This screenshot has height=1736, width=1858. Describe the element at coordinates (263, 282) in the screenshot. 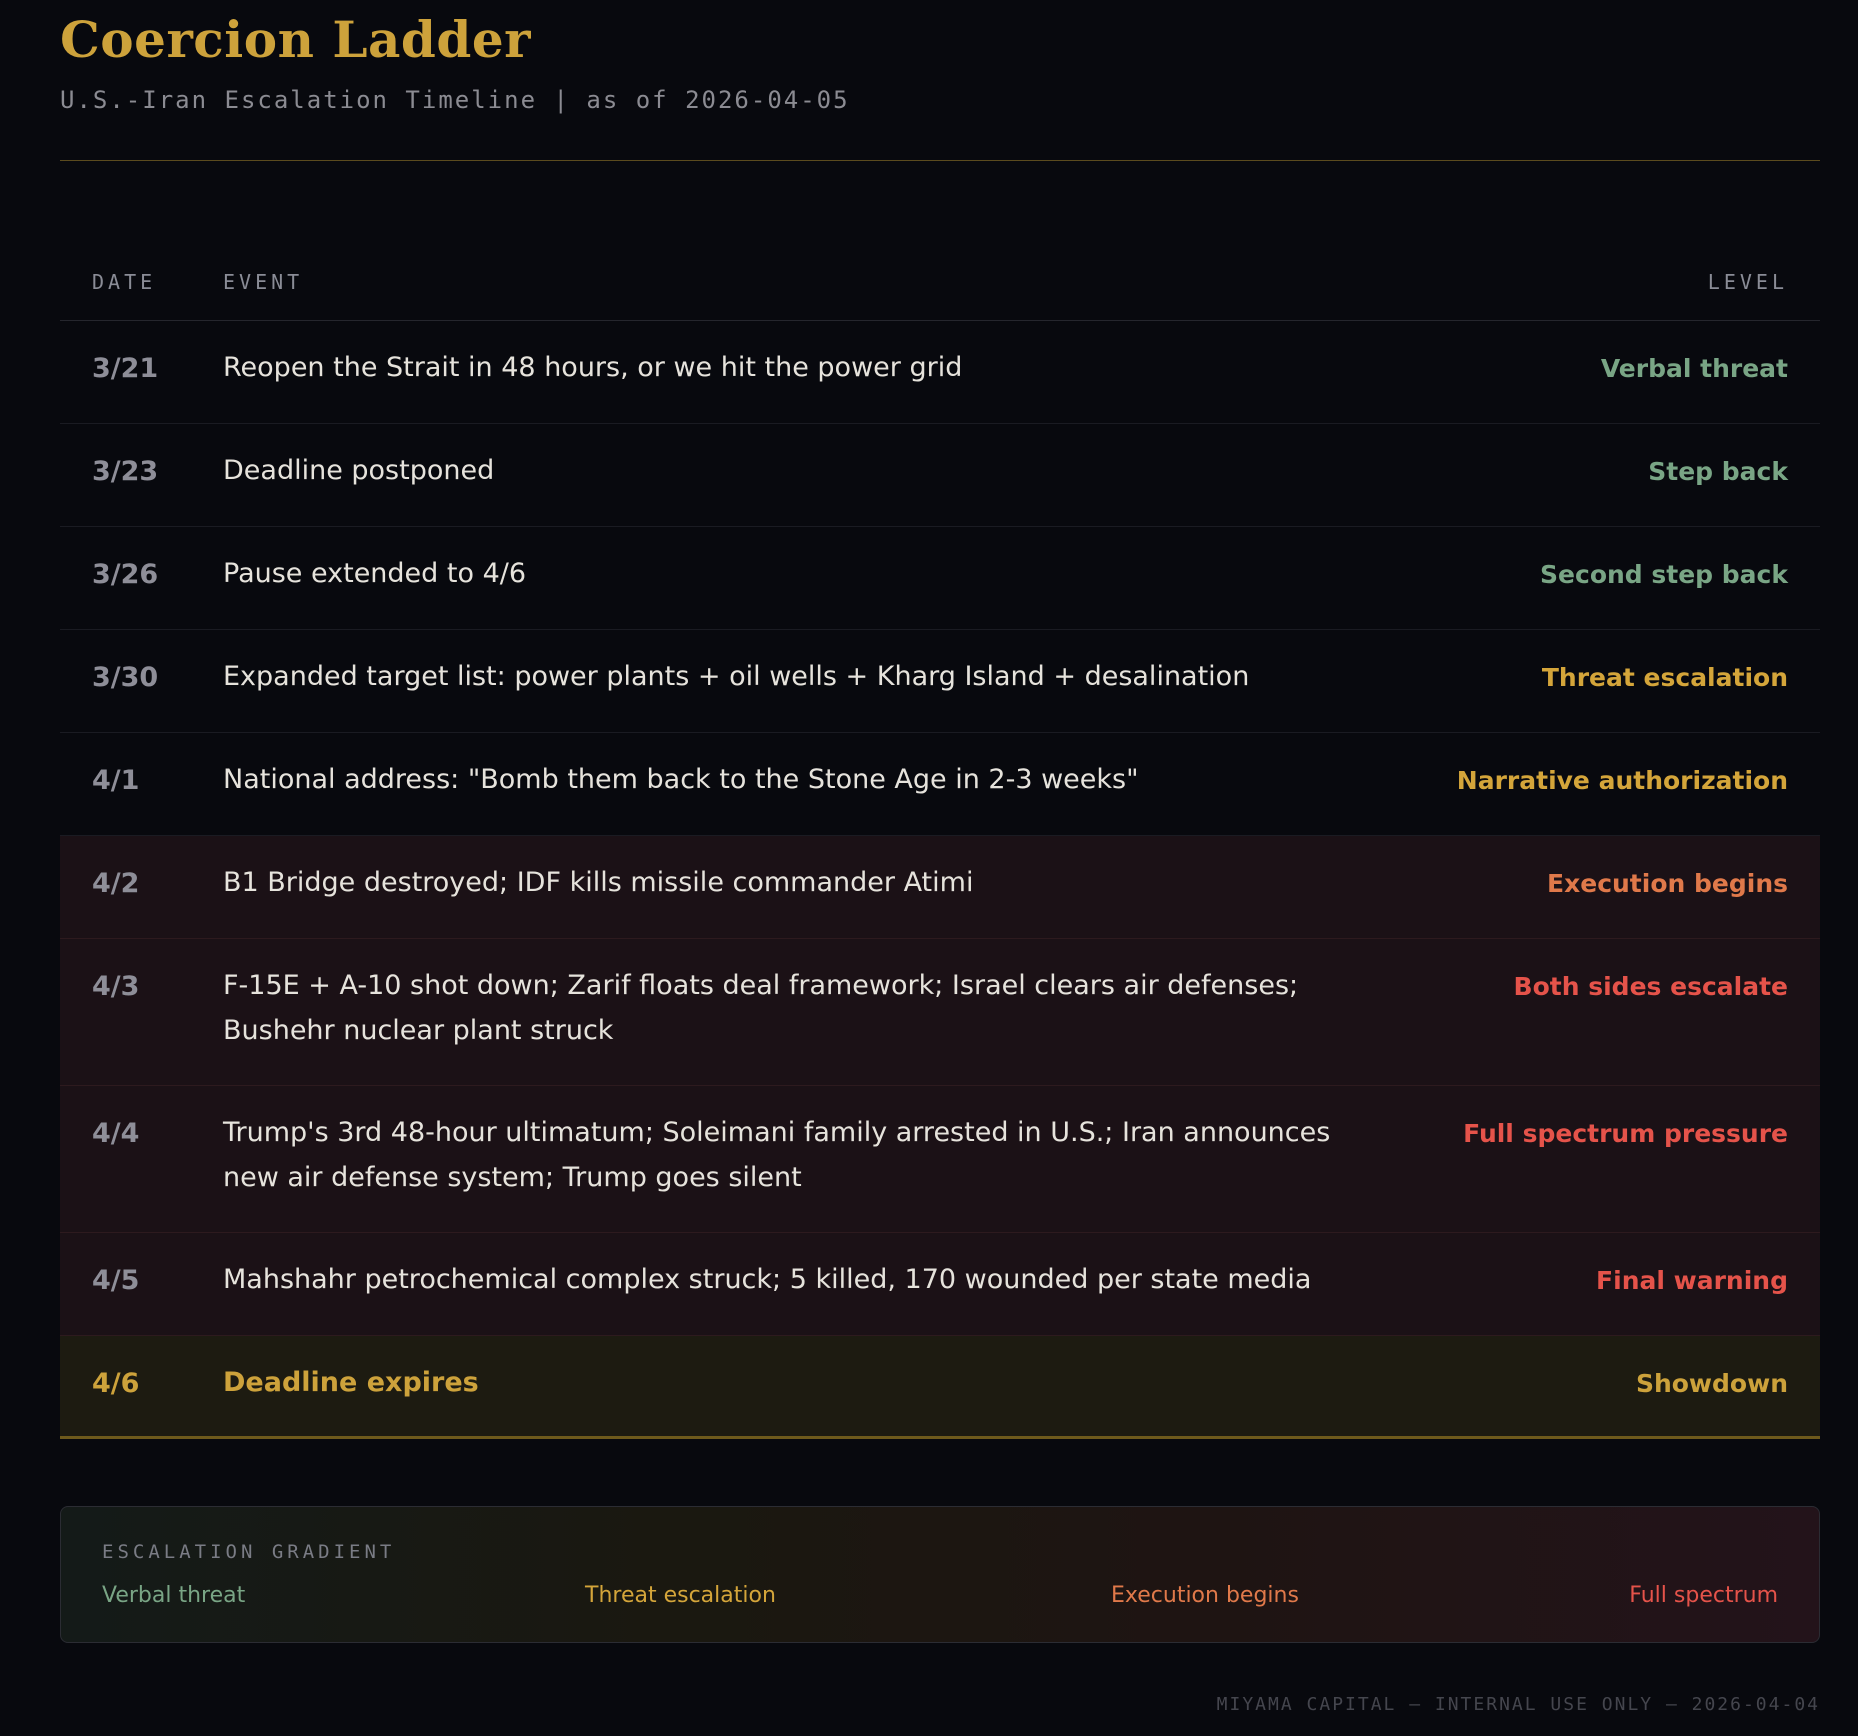

I see `column-header-event: EVENT` at that location.